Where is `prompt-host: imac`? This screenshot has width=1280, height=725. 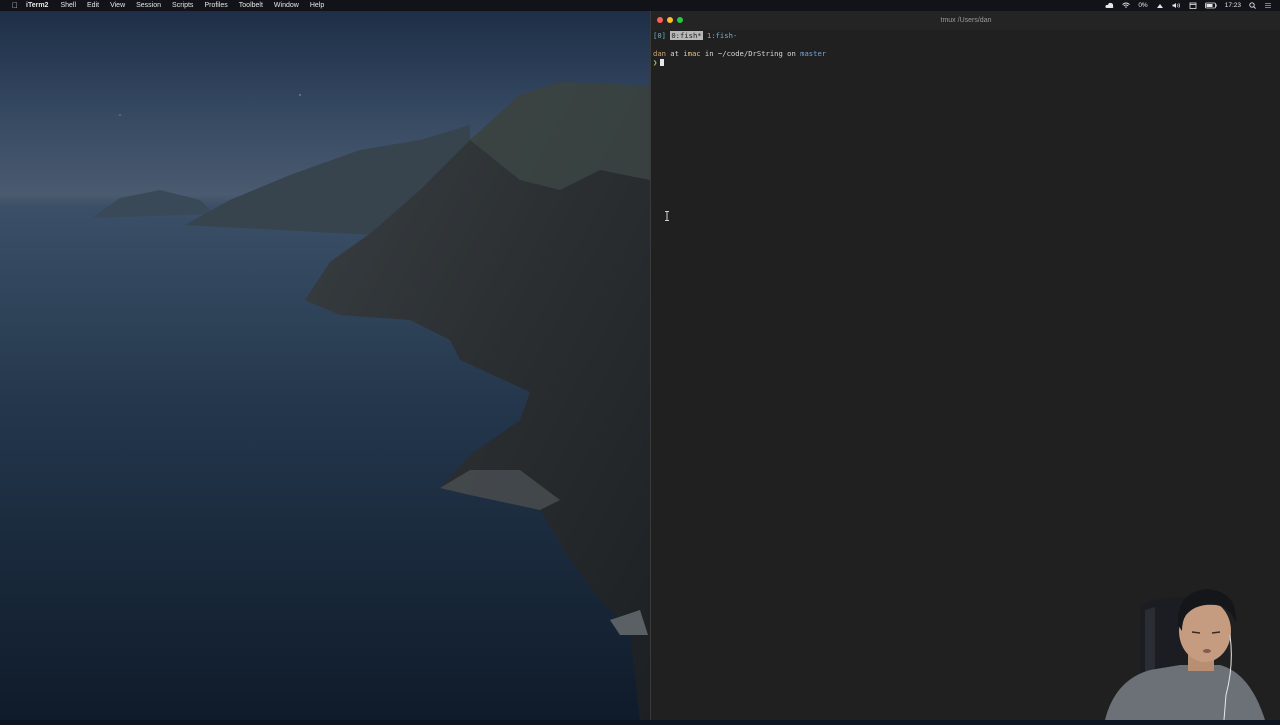 prompt-host: imac is located at coordinates (692, 53).